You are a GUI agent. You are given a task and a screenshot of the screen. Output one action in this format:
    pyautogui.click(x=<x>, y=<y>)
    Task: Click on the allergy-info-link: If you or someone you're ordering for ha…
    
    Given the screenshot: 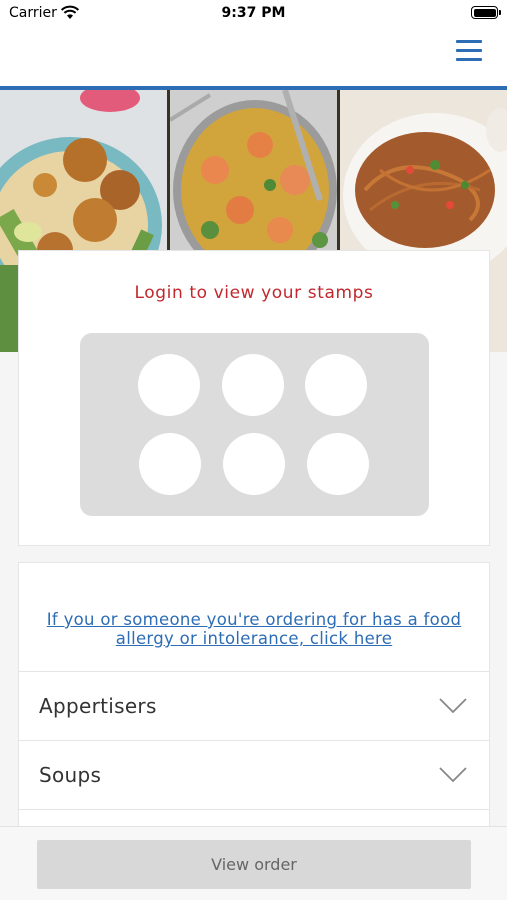 What is the action you would take?
    pyautogui.click(x=254, y=629)
    